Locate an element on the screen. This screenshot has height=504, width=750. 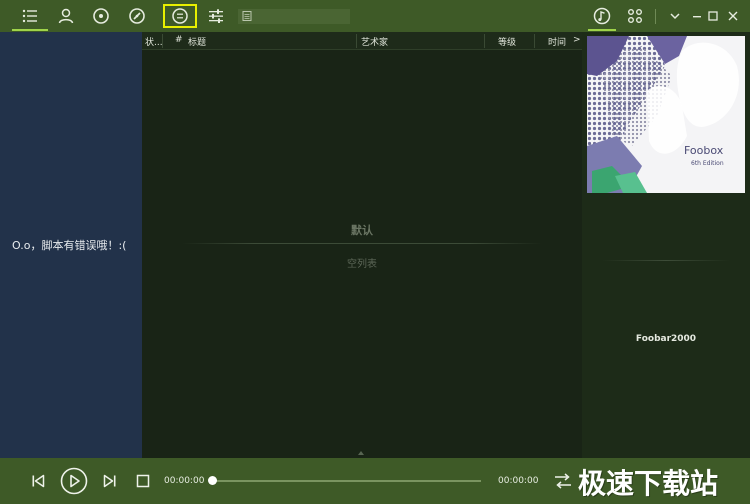
play-button is located at coordinates (74, 481).